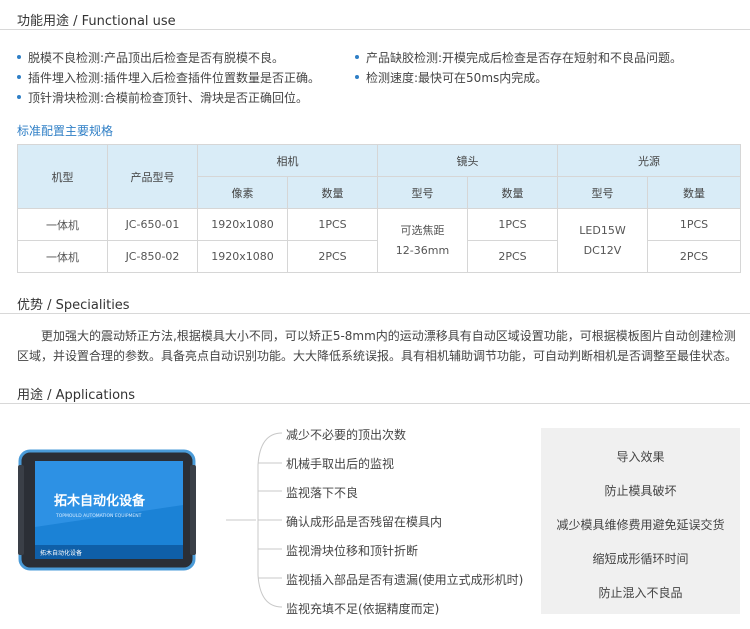  Describe the element at coordinates (363, 609) in the screenshot. I see `application-item: 监视充填不足(依据精度而定)` at that location.